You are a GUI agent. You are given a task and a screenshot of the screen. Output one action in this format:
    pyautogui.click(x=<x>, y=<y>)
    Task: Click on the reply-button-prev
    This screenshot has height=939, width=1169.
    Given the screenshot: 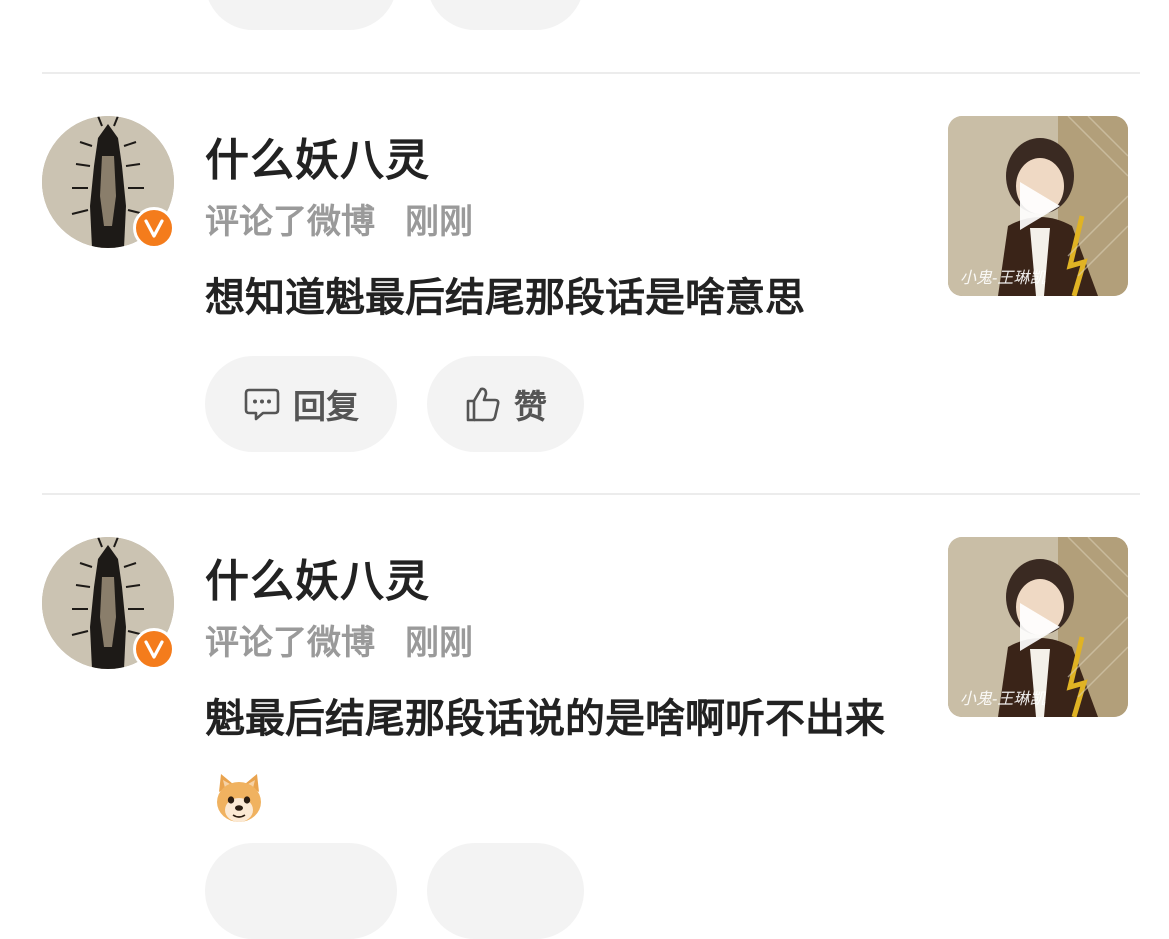 What is the action you would take?
    pyautogui.click(x=301, y=15)
    